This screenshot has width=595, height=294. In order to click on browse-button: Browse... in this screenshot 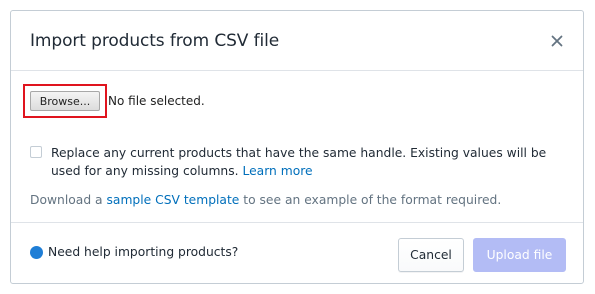, I will do `click(65, 101)`.